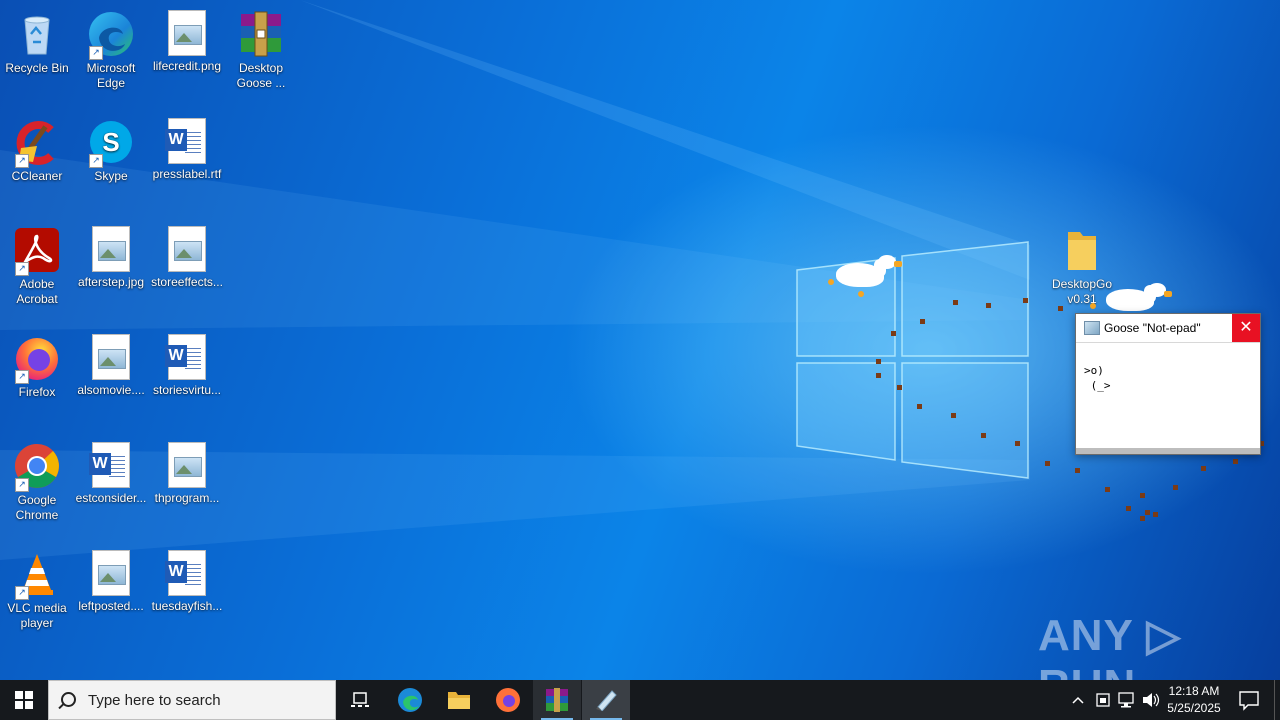 The image size is (1280, 723). I want to click on taskbar-notepad-button, so click(606, 700).